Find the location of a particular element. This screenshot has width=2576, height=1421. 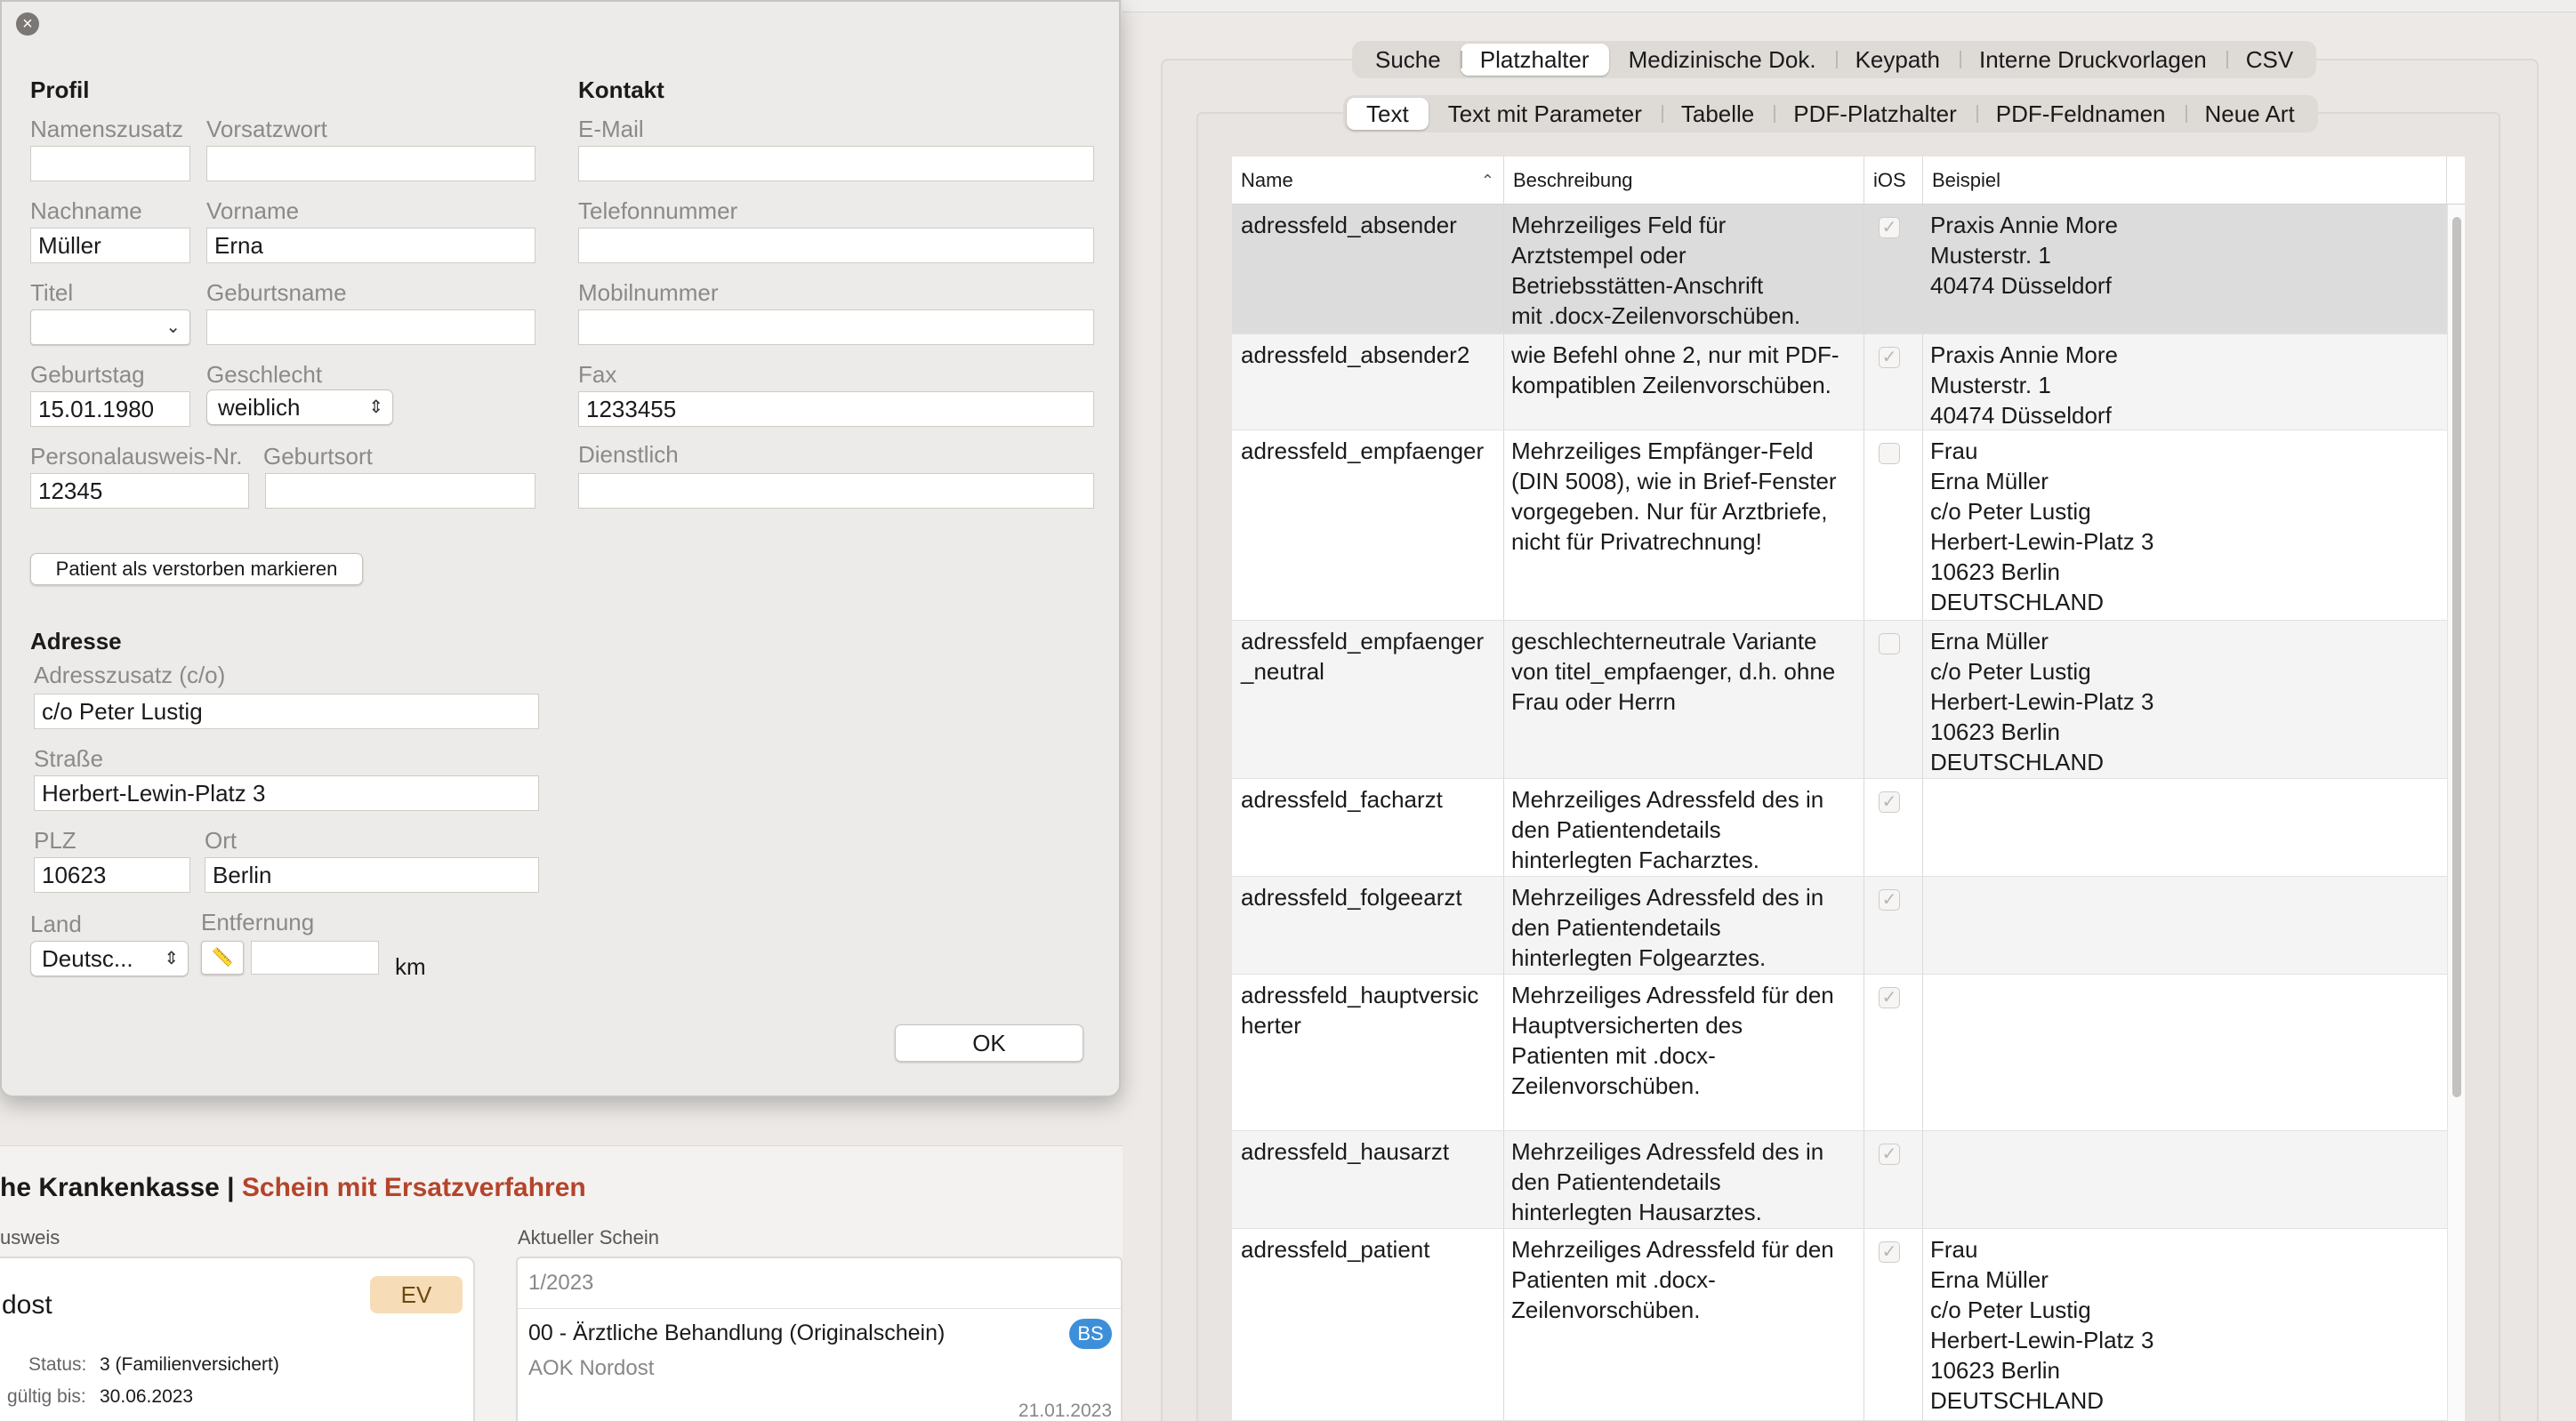

close-icon: × is located at coordinates (27, 24).